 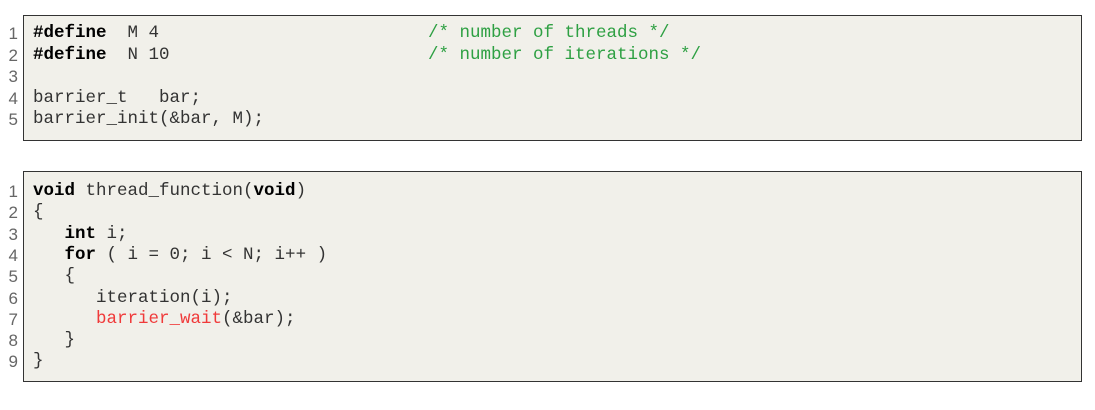 I want to click on code-line: 1 #define M 4 /* number of threads */, so click(x=545, y=34).